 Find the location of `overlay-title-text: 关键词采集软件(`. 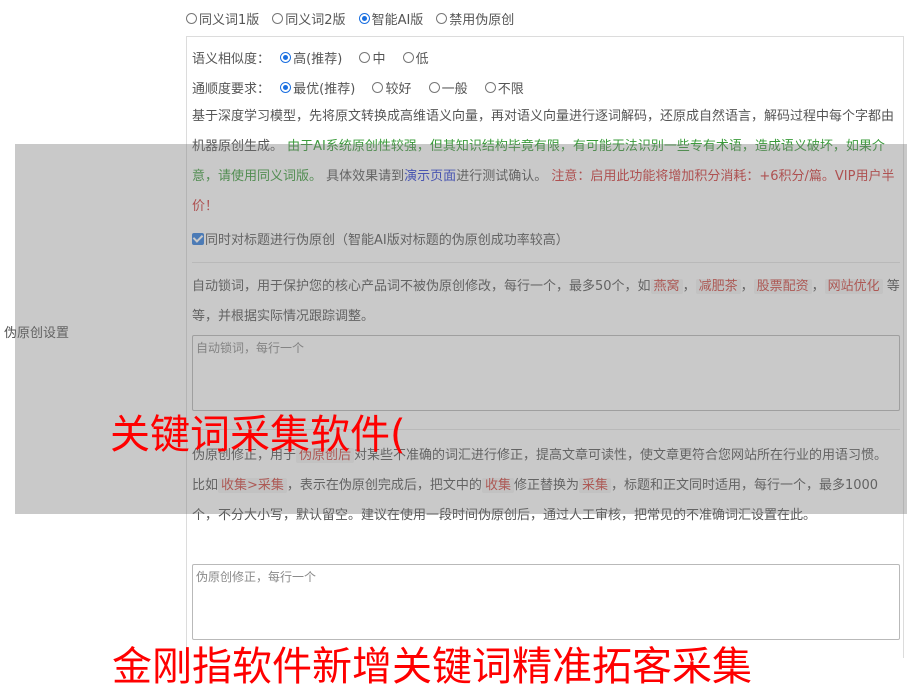

overlay-title-text: 关键词采集软件( is located at coordinates (258, 435).